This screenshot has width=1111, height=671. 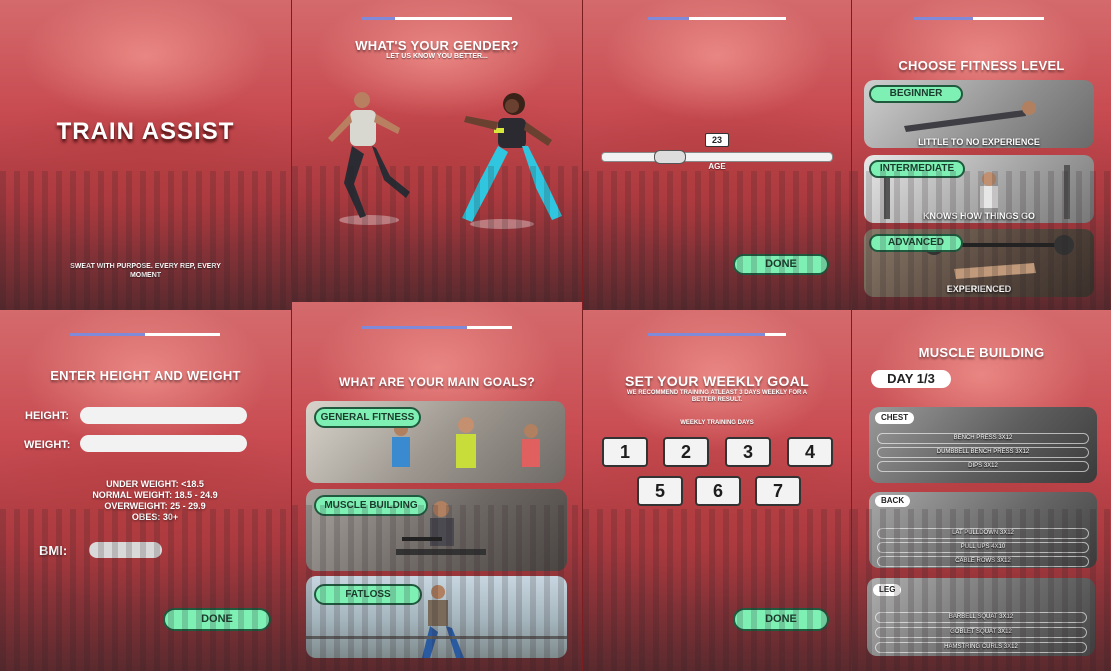 What do you see at coordinates (163, 443) in the screenshot?
I see `weight-input` at bounding box center [163, 443].